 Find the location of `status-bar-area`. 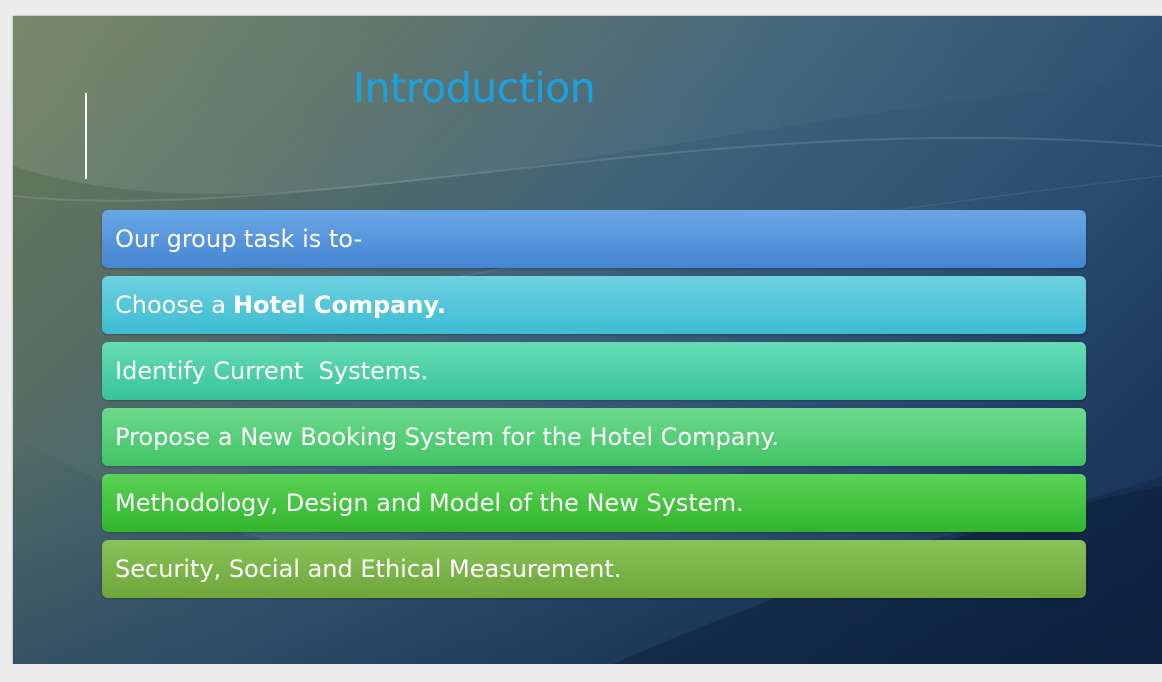

status-bar-area is located at coordinates (581, 673).